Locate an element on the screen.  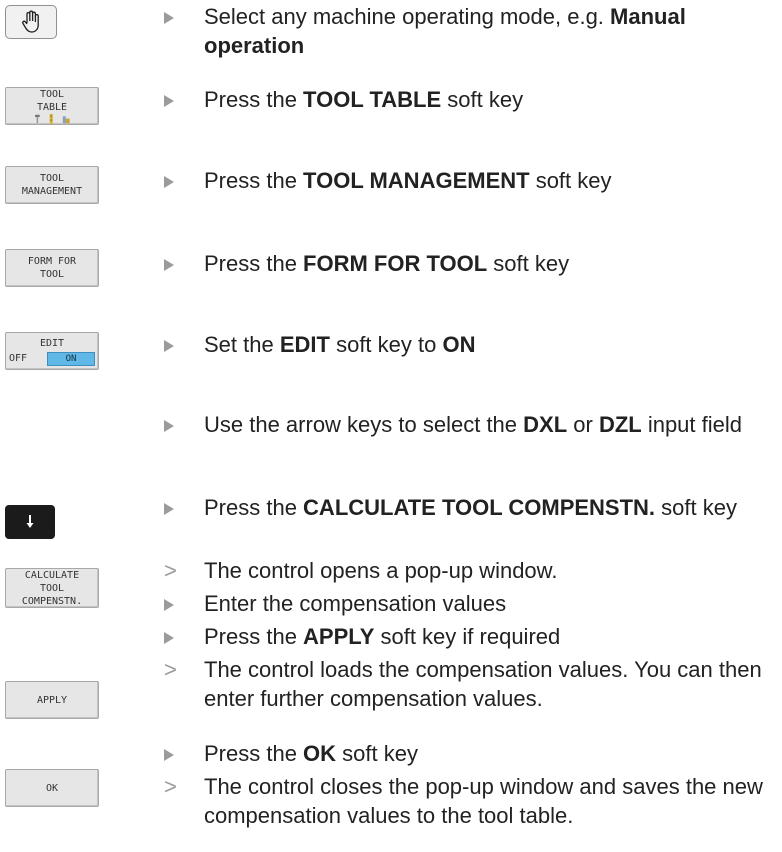
form-for-tool-softkey: FORM FOR TOOL is located at coordinates (52, 268).